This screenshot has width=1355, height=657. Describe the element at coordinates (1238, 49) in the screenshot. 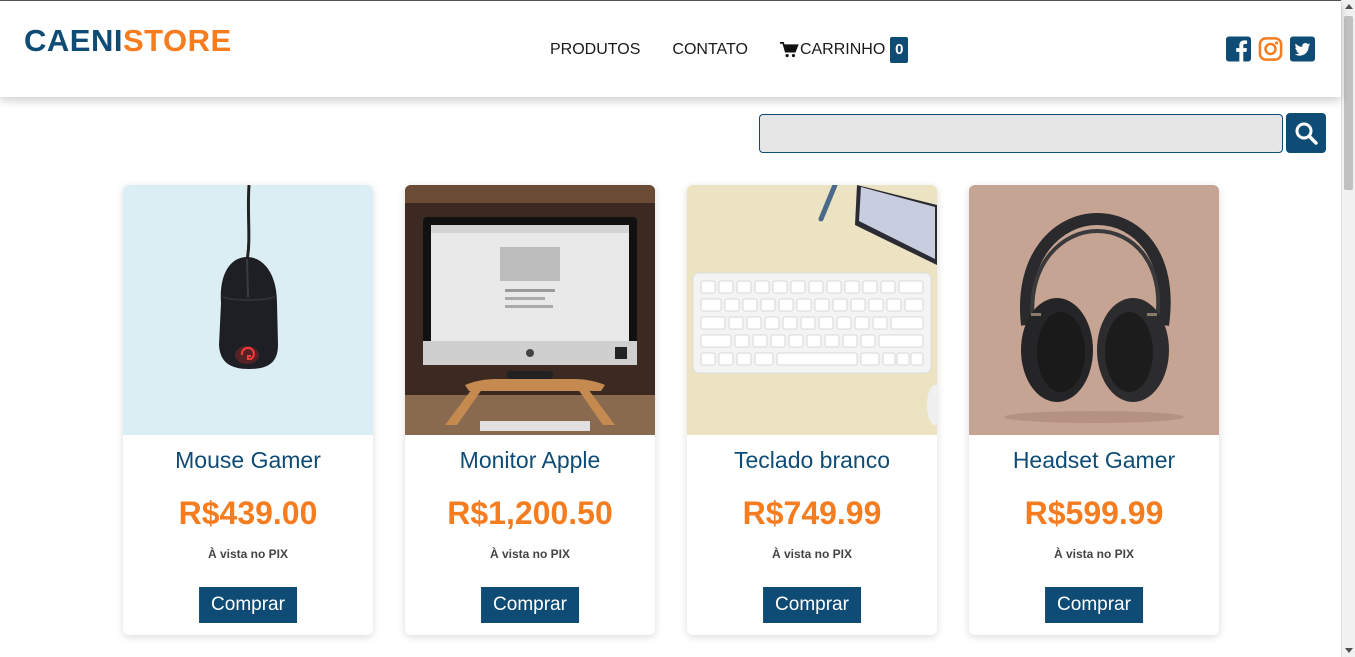

I see `facebook-icon` at that location.